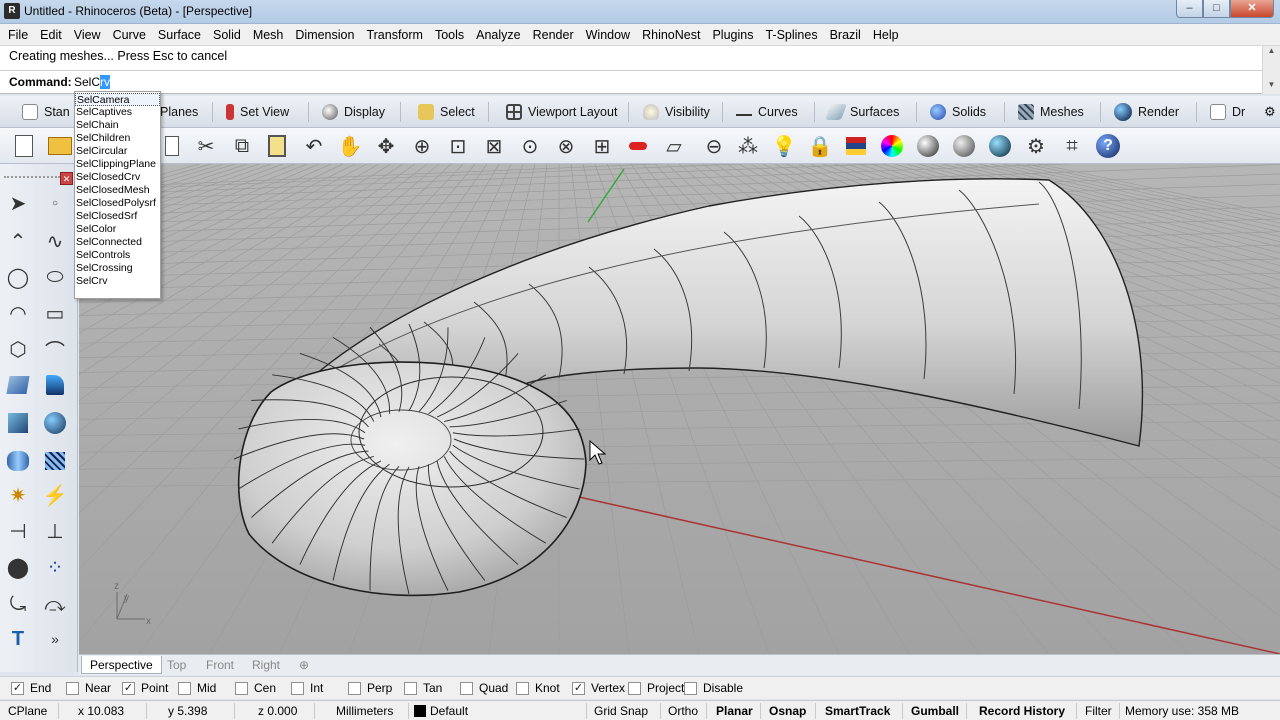 The image size is (1280, 720). What do you see at coordinates (553, 35) in the screenshot?
I see `menu-render: Render` at bounding box center [553, 35].